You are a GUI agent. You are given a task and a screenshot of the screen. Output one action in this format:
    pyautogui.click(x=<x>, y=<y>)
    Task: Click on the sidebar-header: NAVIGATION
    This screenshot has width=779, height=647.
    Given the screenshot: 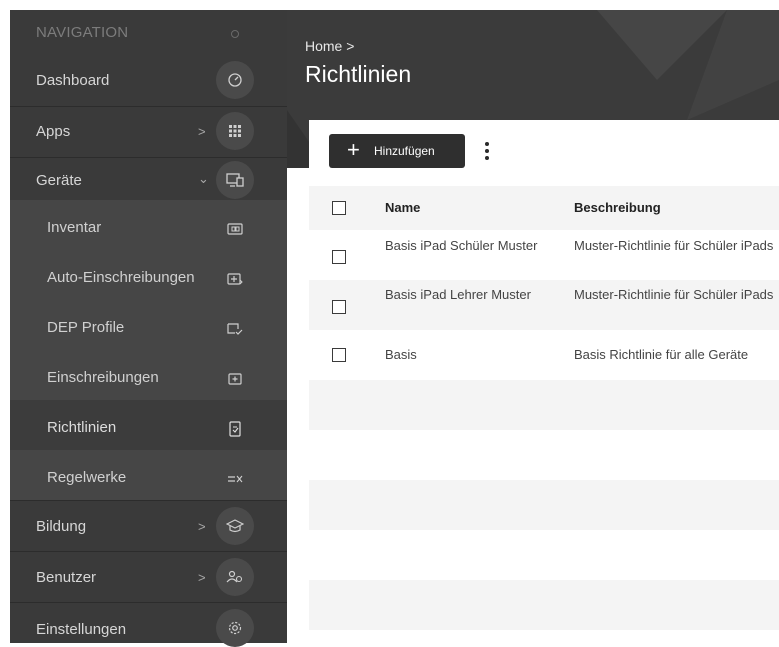 What is the action you would take?
    pyautogui.click(x=148, y=33)
    